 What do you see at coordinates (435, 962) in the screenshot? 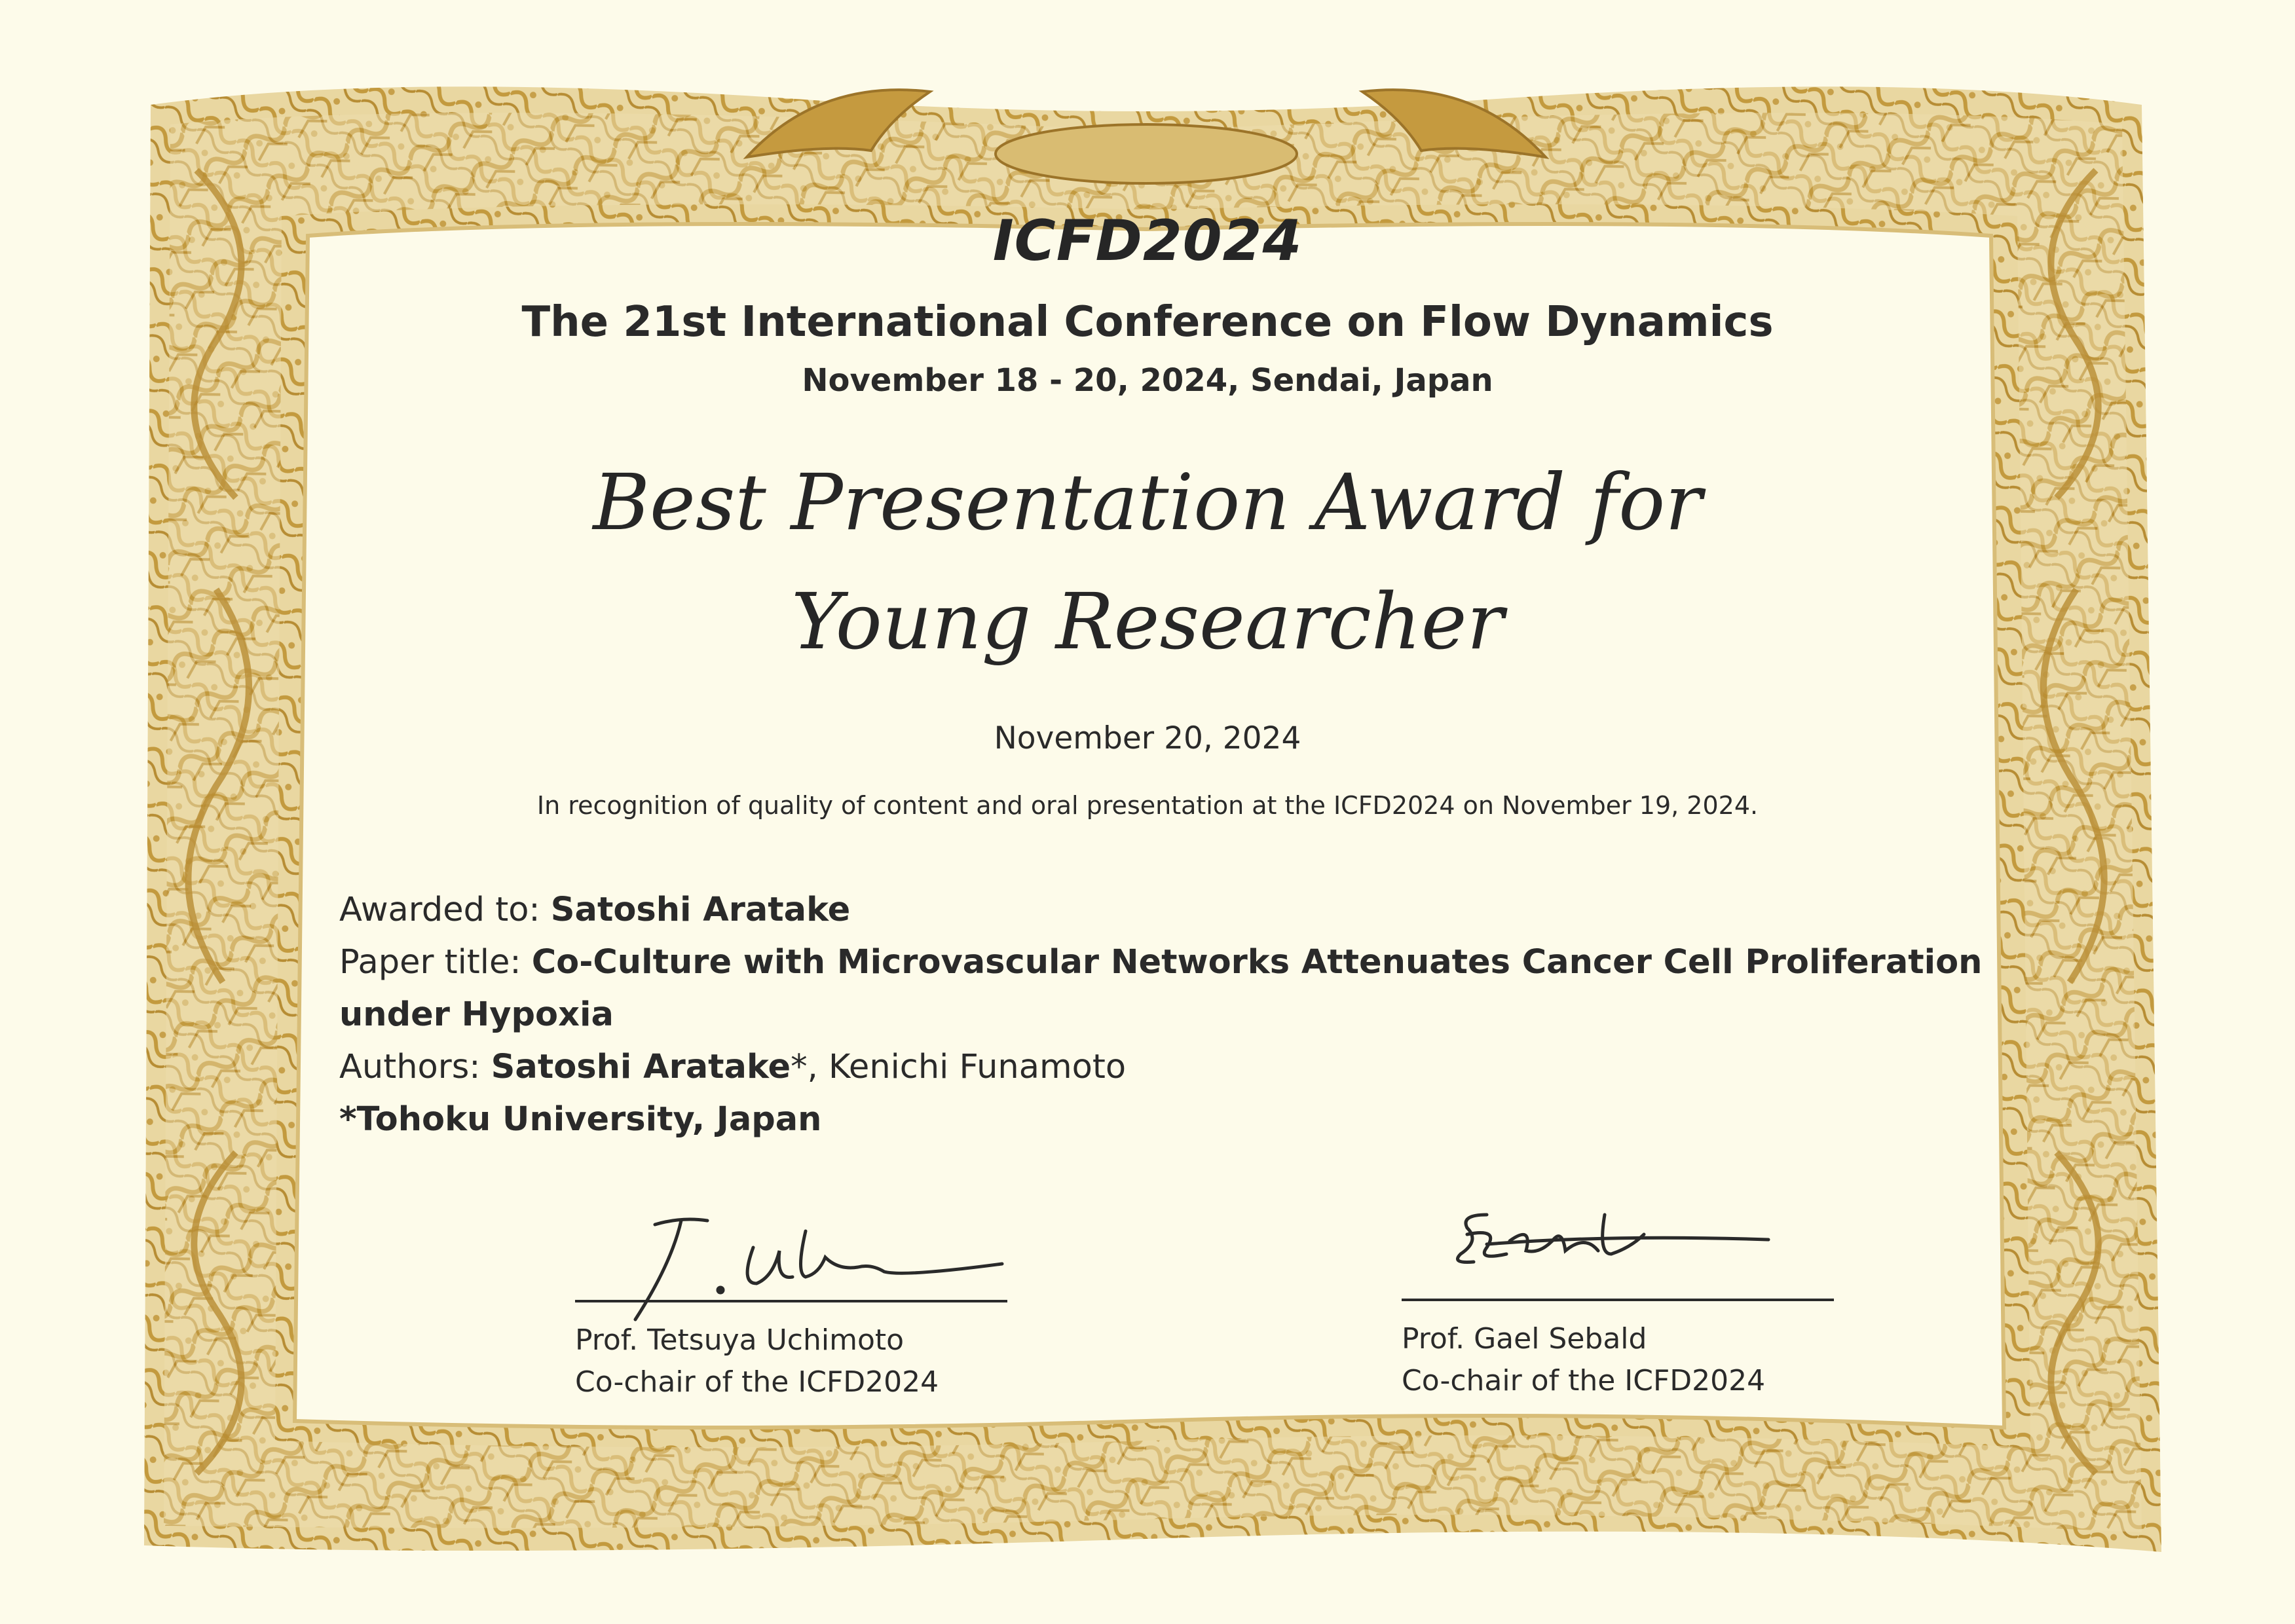
I see `paper-title-label: Paper title:` at bounding box center [435, 962].